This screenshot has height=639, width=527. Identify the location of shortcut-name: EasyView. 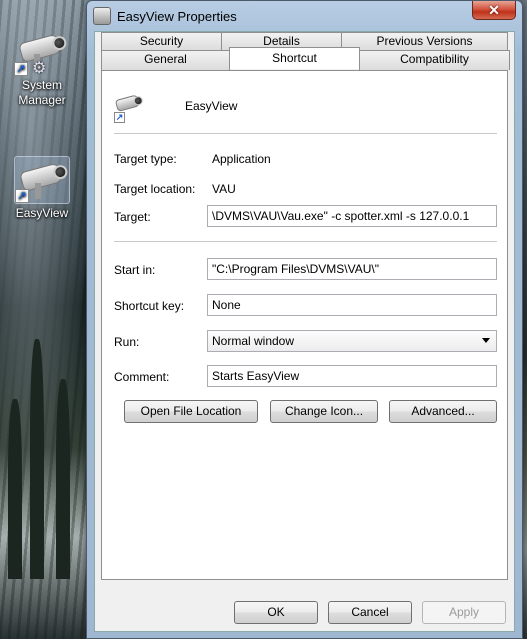
(211, 106).